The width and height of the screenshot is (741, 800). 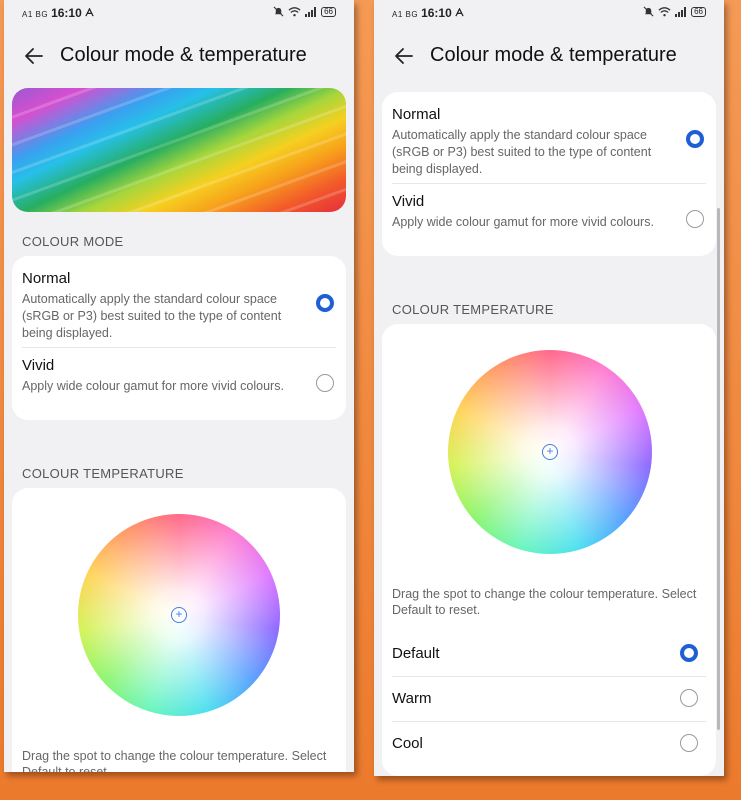 I want to click on preset-warm-label: Warm, so click(x=412, y=698).